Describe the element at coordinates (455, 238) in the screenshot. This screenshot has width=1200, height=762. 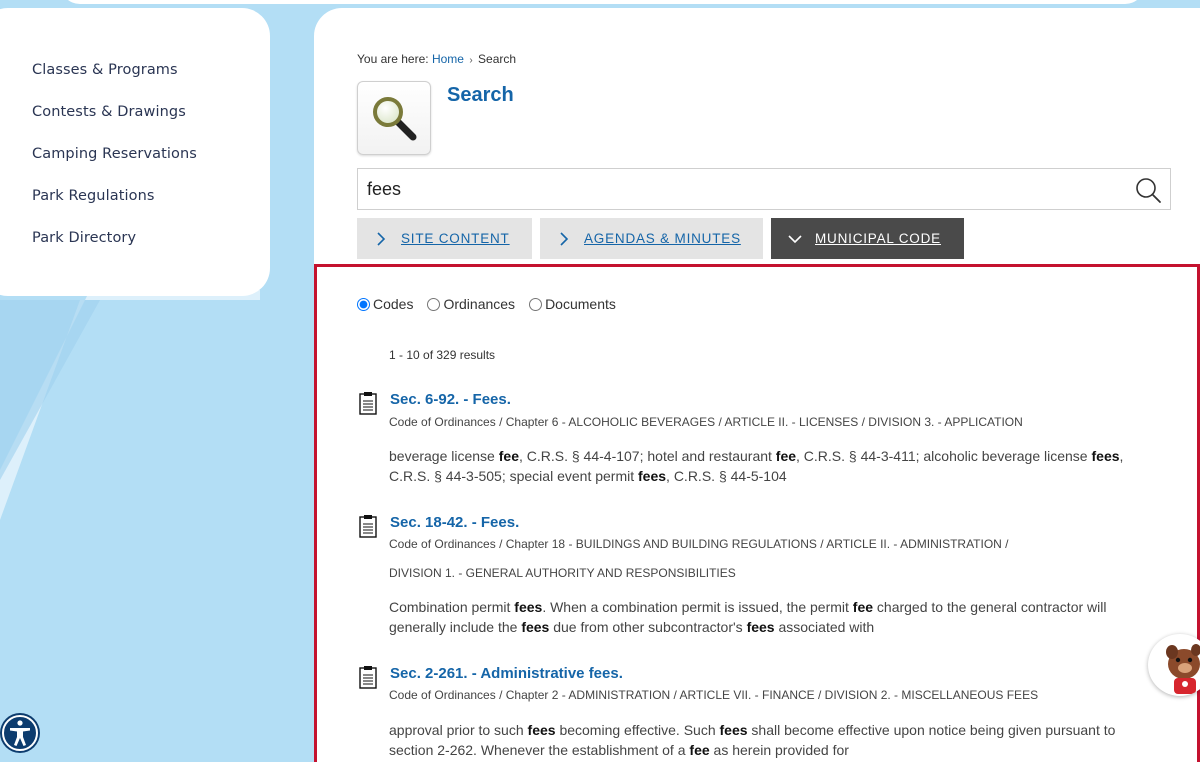
I see `tab-label: Site Content` at that location.